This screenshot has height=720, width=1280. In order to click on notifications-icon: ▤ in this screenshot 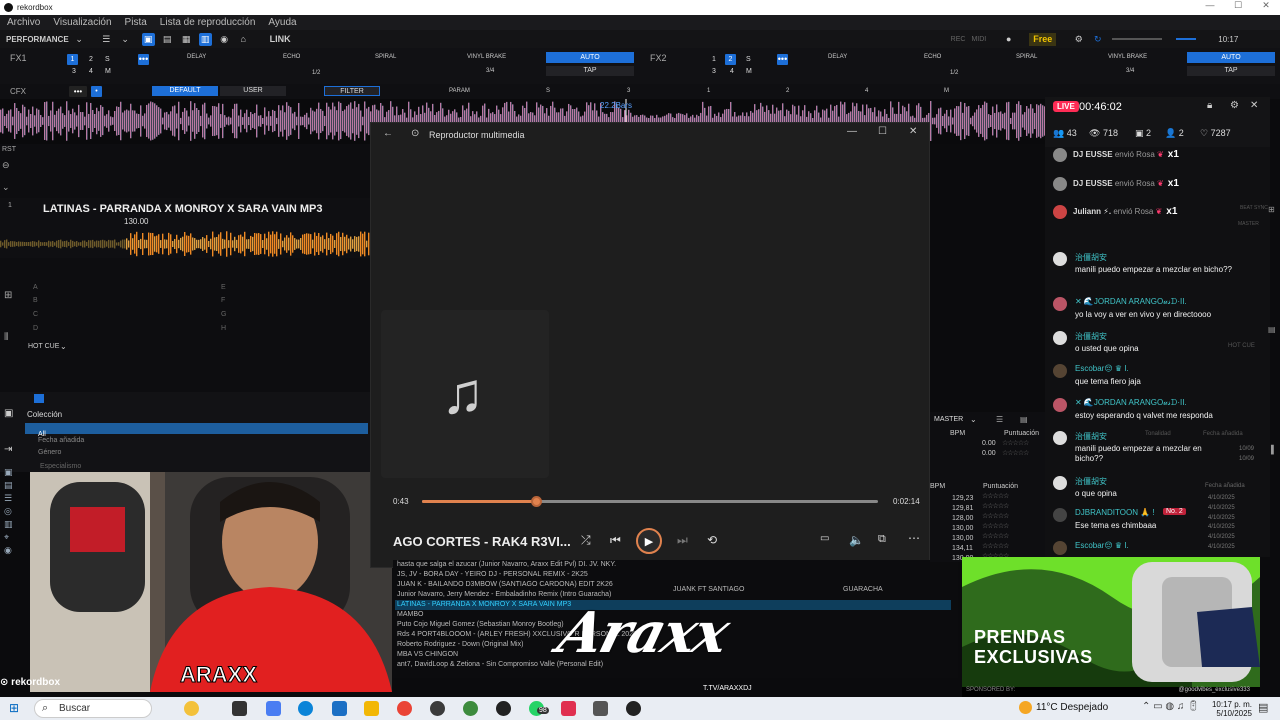, I will do `click(1263, 707)`.